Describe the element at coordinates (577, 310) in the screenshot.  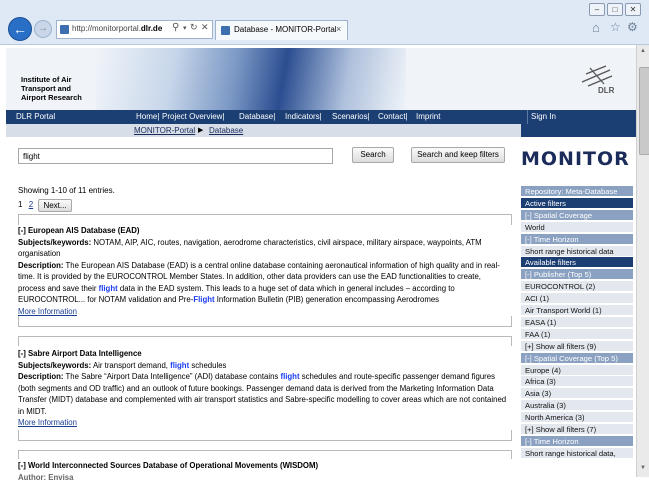
I see `filter-item: Air Transport World (1)` at that location.